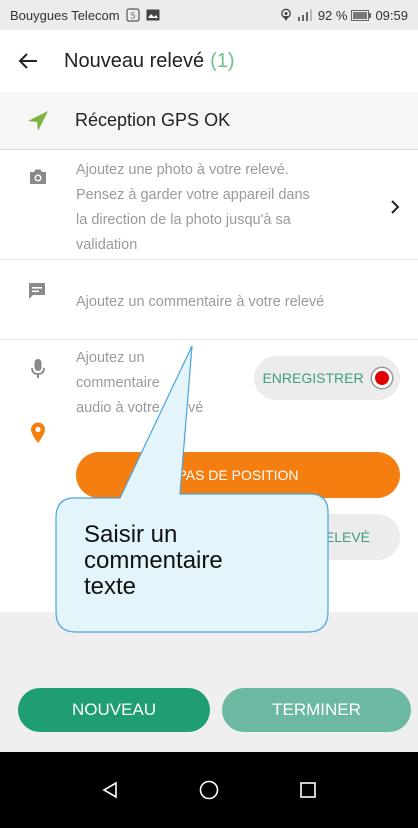 The height and width of the screenshot is (828, 418). I want to click on record-button: ENREGISTRER, so click(327, 378).